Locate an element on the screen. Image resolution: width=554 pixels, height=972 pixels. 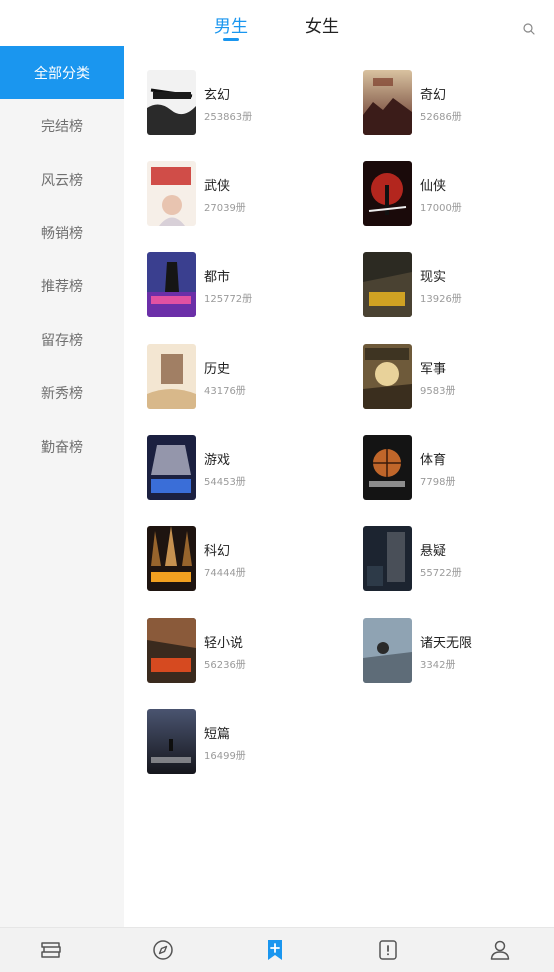
category-item: 玄幻 253863册 is located at coordinates (247, 104).